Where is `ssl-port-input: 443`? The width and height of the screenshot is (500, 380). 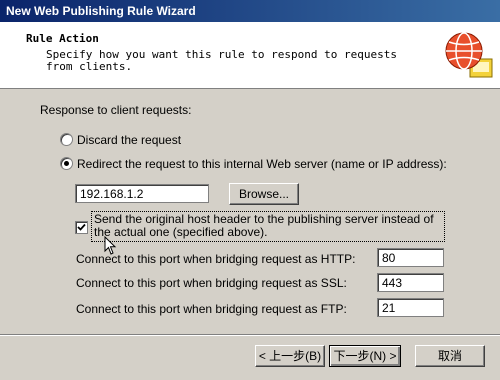
ssl-port-input: 443 is located at coordinates (410, 282).